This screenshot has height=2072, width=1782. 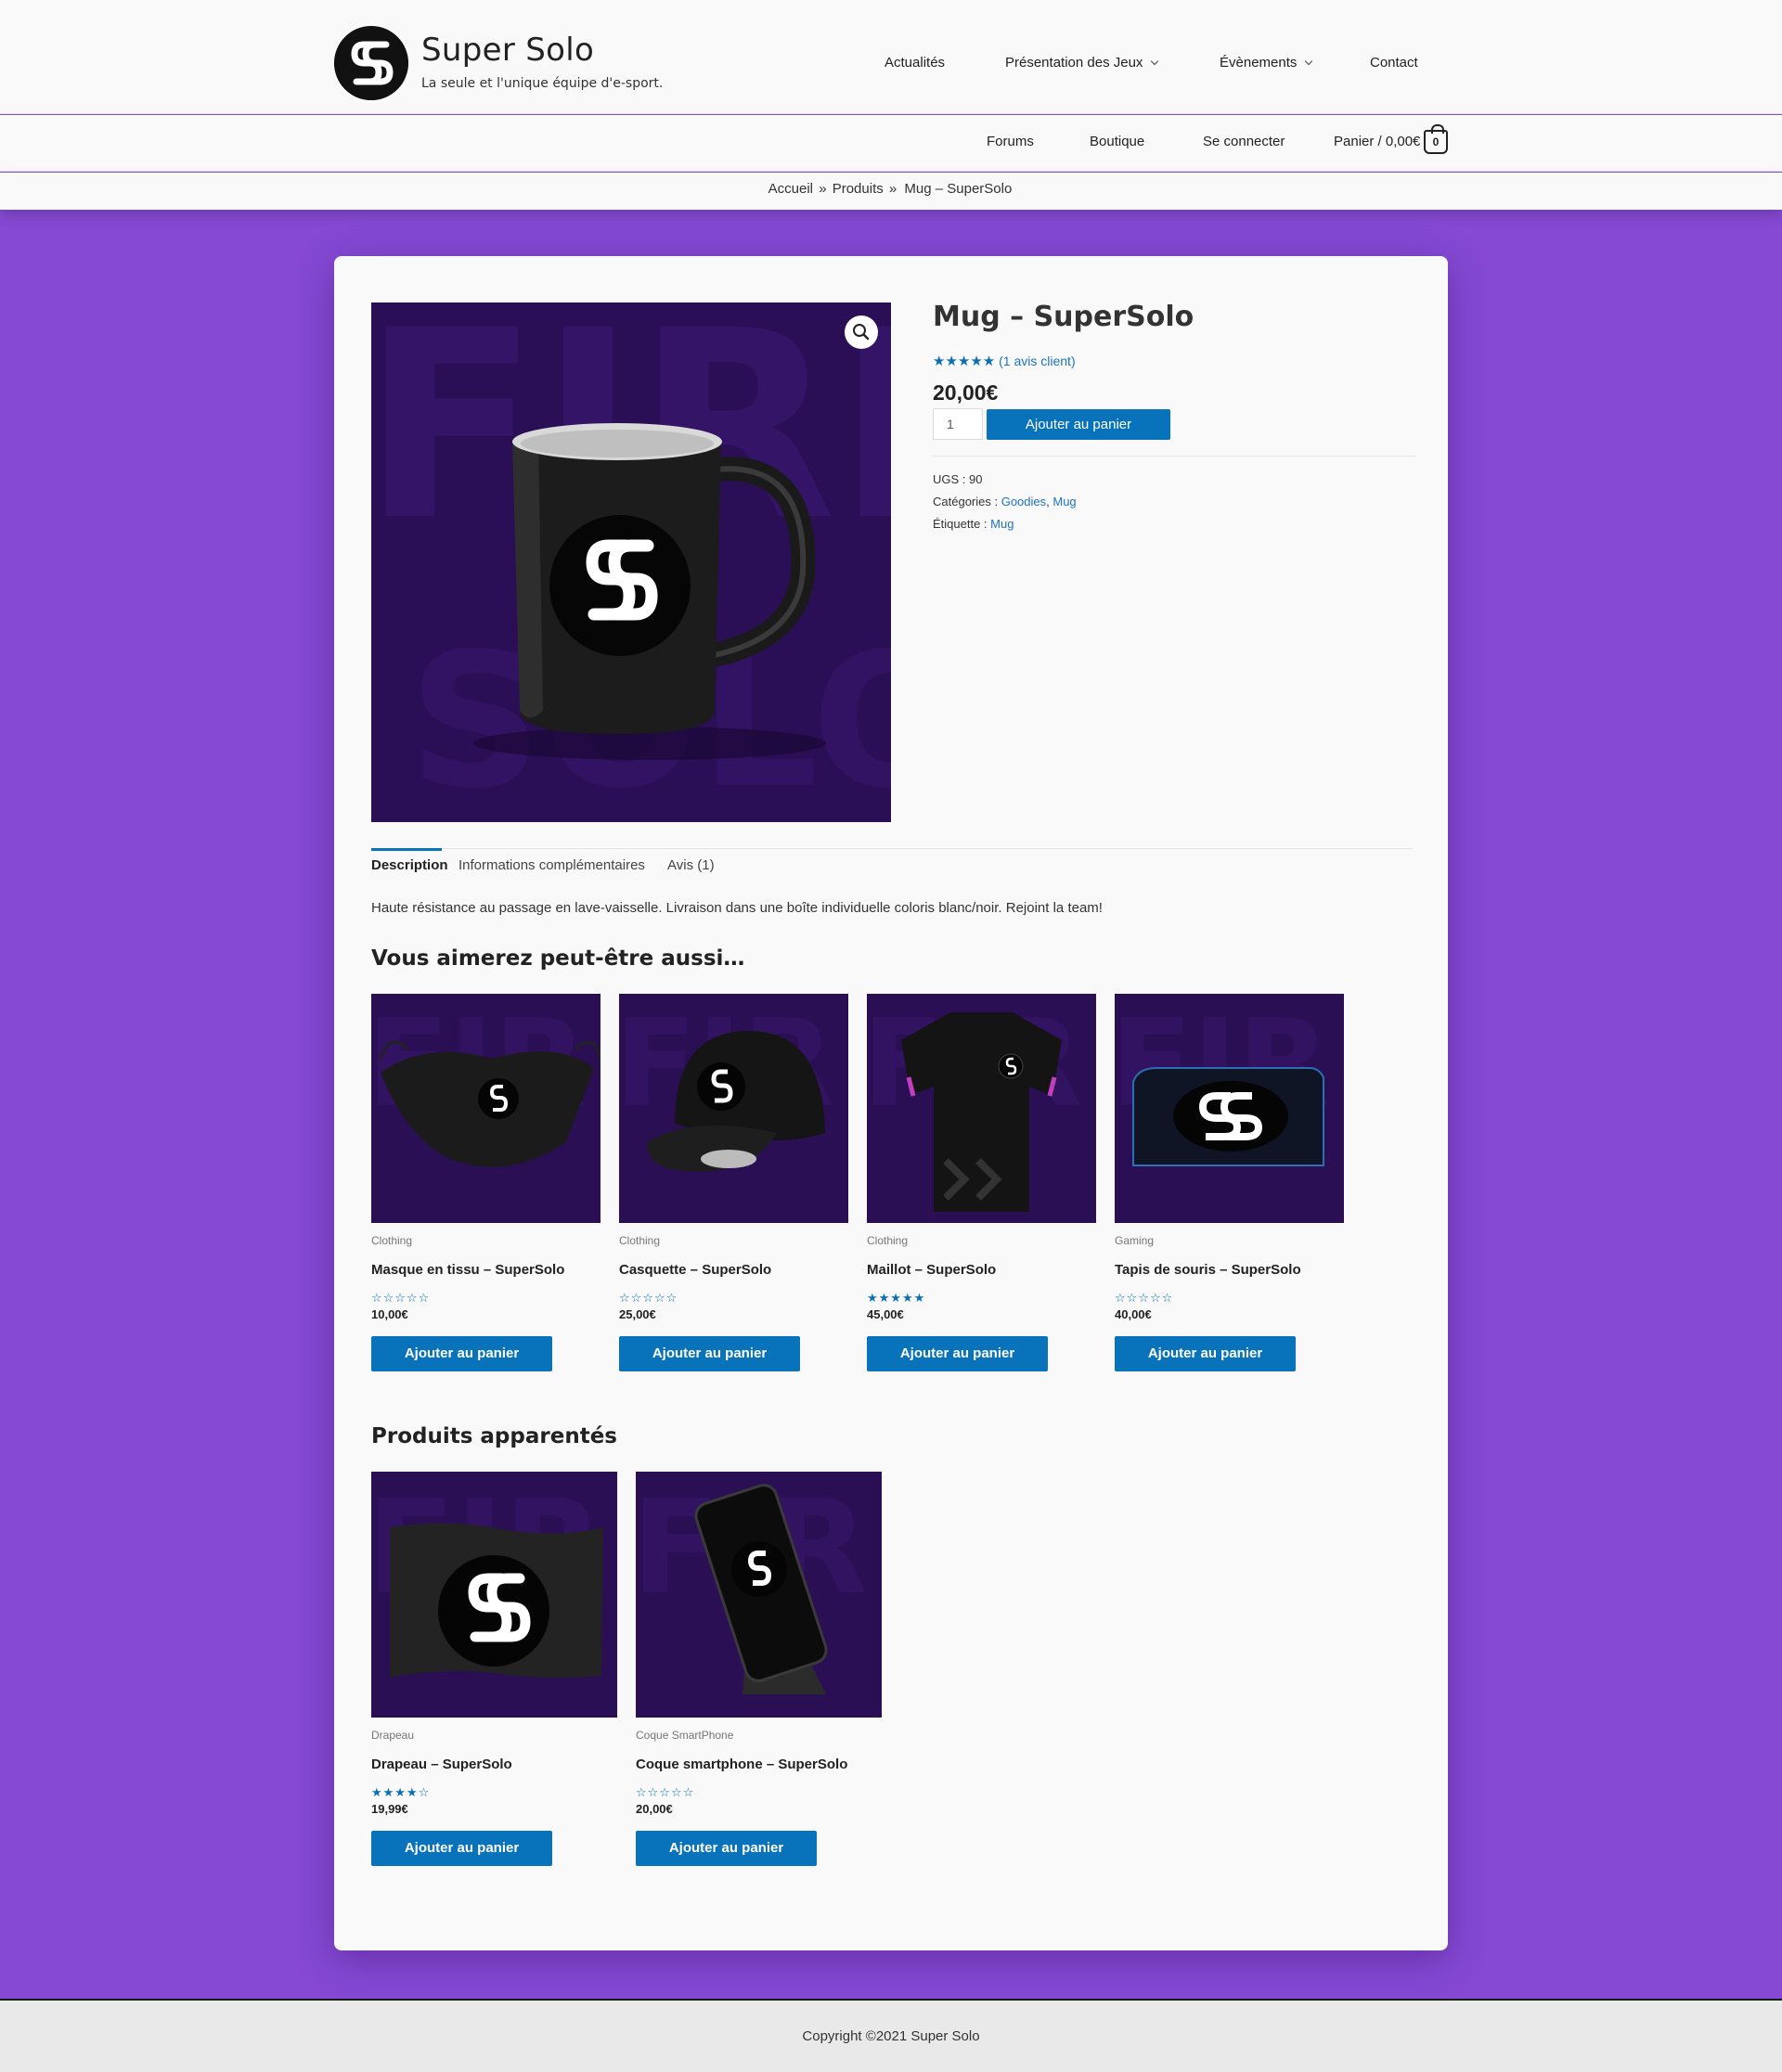 What do you see at coordinates (1133, 1314) in the screenshot?
I see `product-price: 40,00€` at bounding box center [1133, 1314].